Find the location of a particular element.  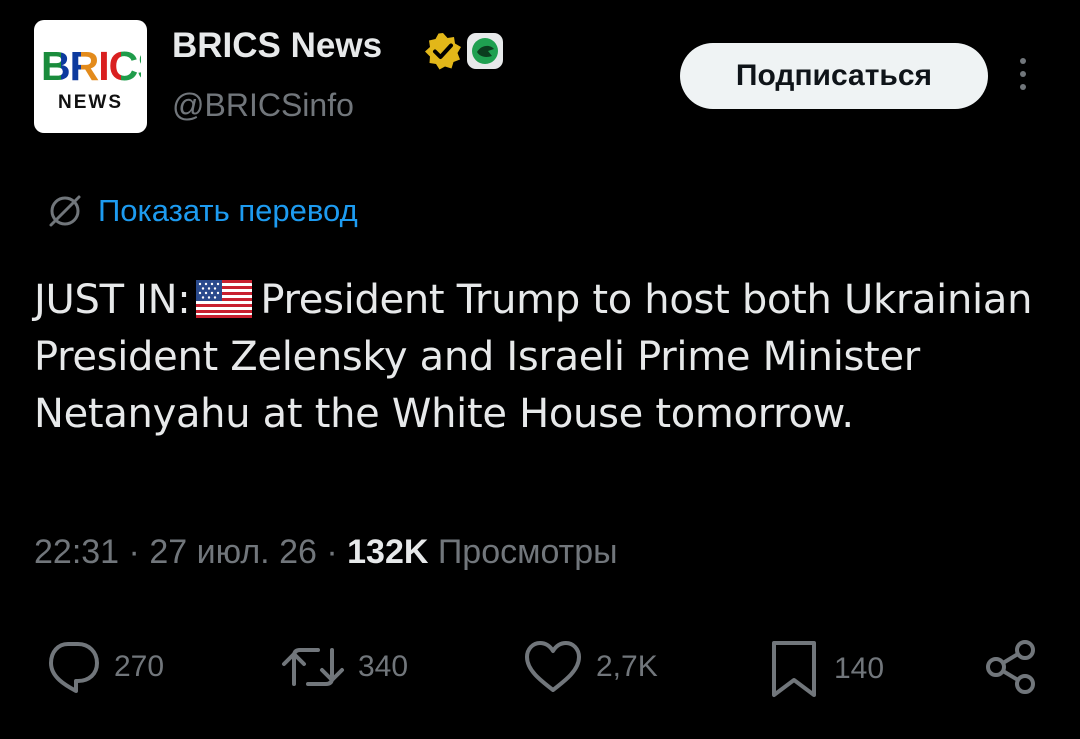

us-flag-icon is located at coordinates (224, 299).